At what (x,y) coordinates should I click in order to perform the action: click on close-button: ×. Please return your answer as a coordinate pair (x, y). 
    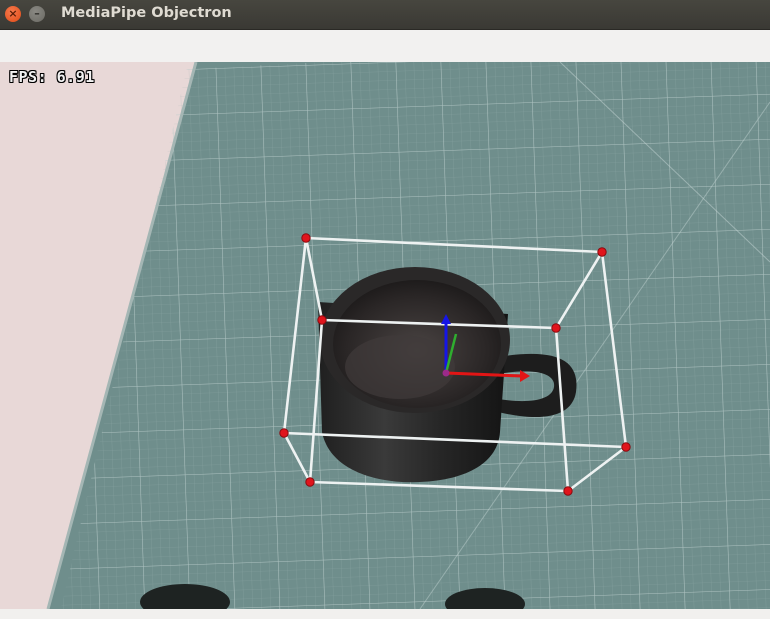
    Looking at the image, I should click on (13, 14).